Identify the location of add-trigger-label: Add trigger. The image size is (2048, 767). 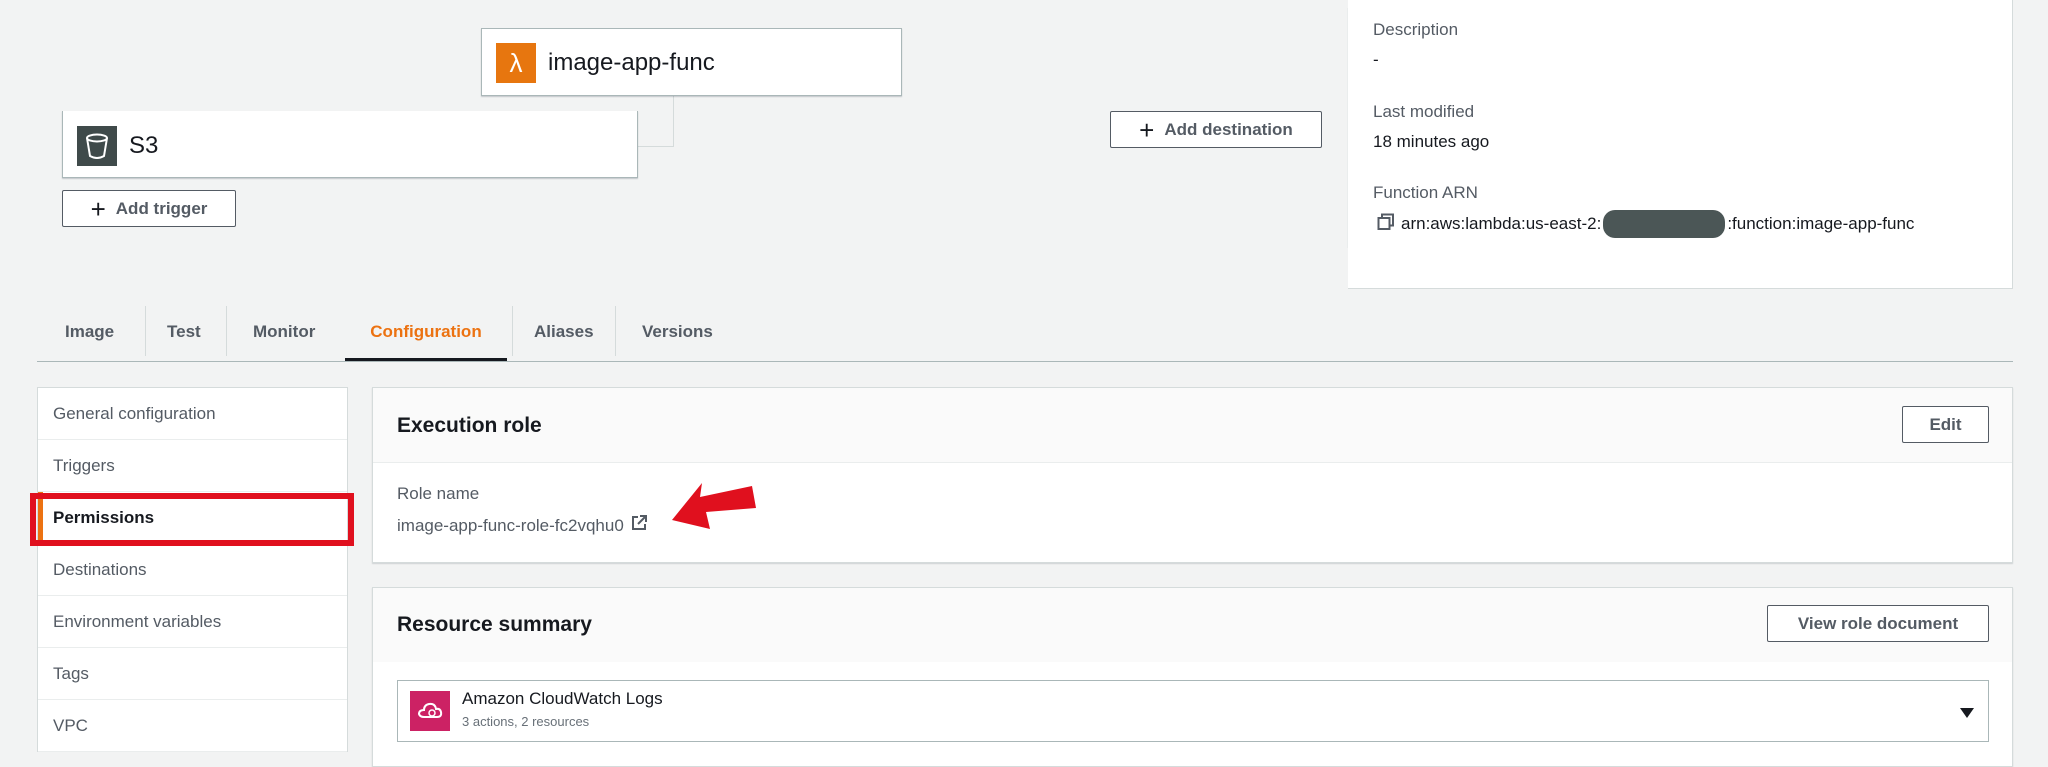
(161, 208).